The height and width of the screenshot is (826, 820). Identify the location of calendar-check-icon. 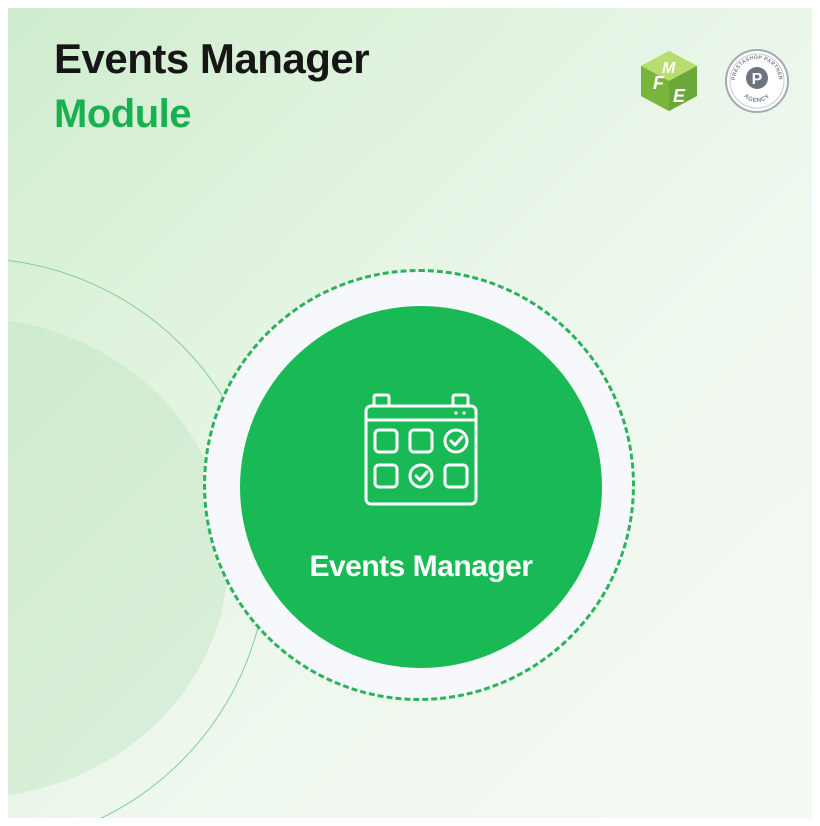
(421, 449).